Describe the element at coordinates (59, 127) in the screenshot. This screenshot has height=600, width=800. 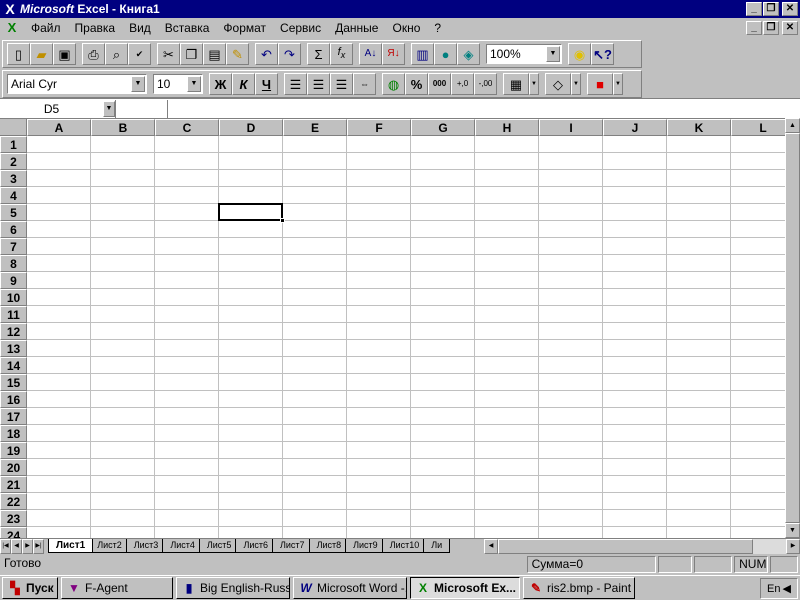
I see `column-header: A` at that location.